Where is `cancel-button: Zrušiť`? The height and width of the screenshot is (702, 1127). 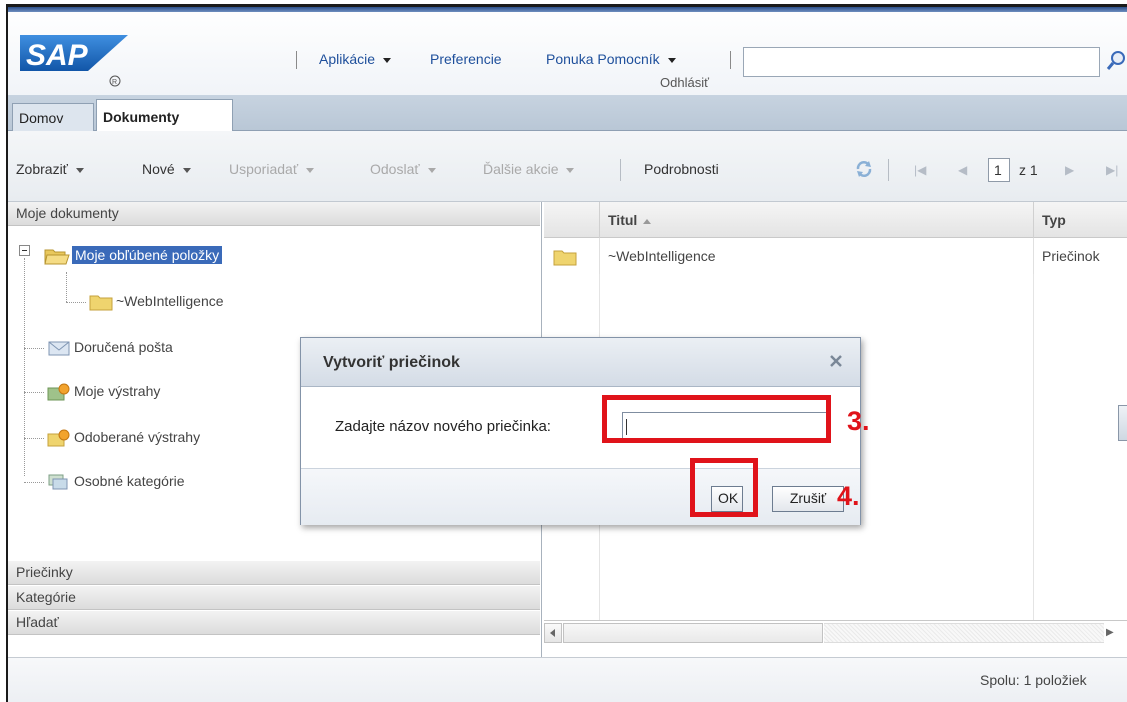
cancel-button: Zrušiť is located at coordinates (808, 499).